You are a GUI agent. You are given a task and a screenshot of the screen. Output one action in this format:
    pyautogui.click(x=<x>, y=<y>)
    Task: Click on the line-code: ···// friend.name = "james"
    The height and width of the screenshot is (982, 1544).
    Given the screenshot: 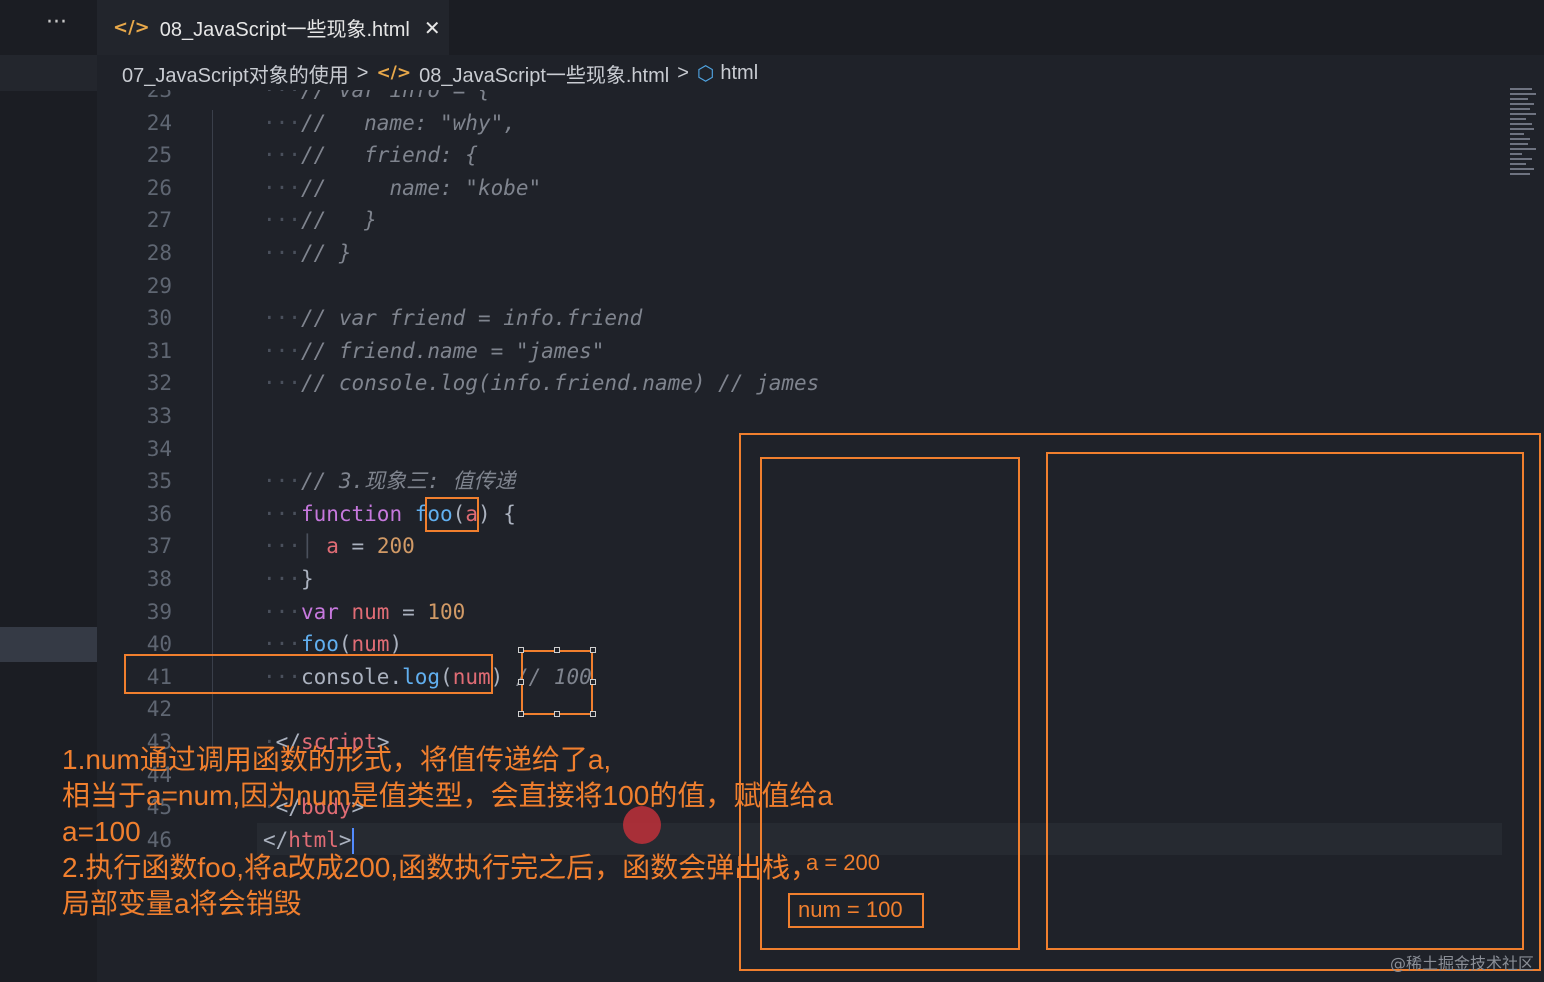 What is the action you would take?
    pyautogui.click(x=433, y=351)
    